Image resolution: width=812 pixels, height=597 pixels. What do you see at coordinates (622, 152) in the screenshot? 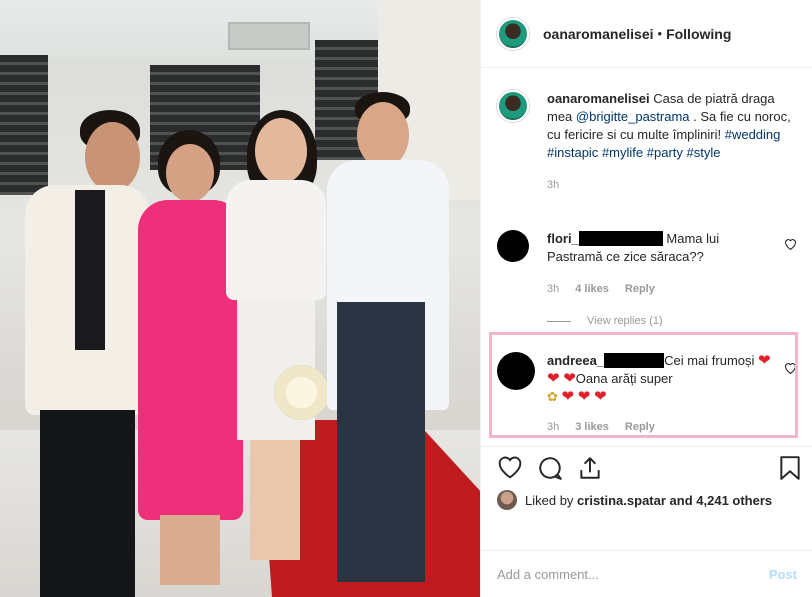
I see `hashtag-mylife: #mylife` at bounding box center [622, 152].